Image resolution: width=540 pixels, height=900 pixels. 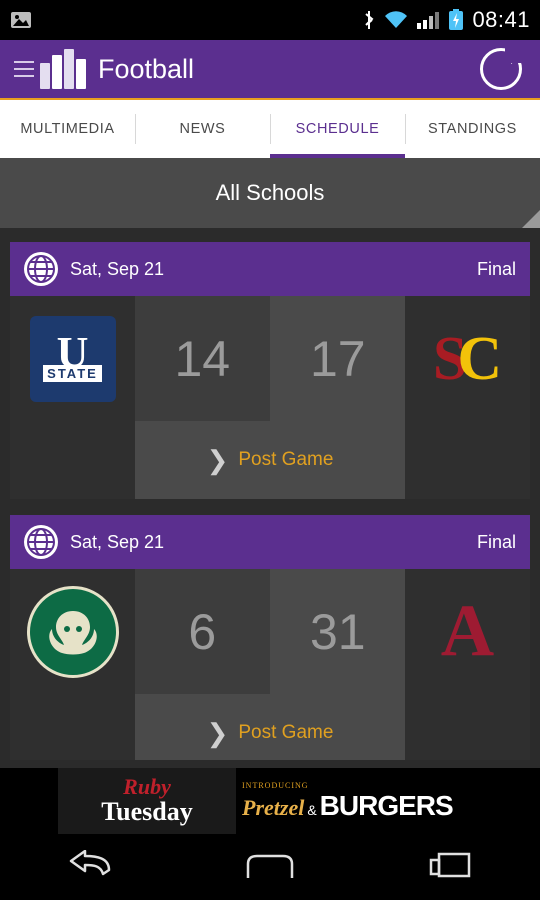 I want to click on utah-state-logo: U STATE, so click(x=72, y=358).